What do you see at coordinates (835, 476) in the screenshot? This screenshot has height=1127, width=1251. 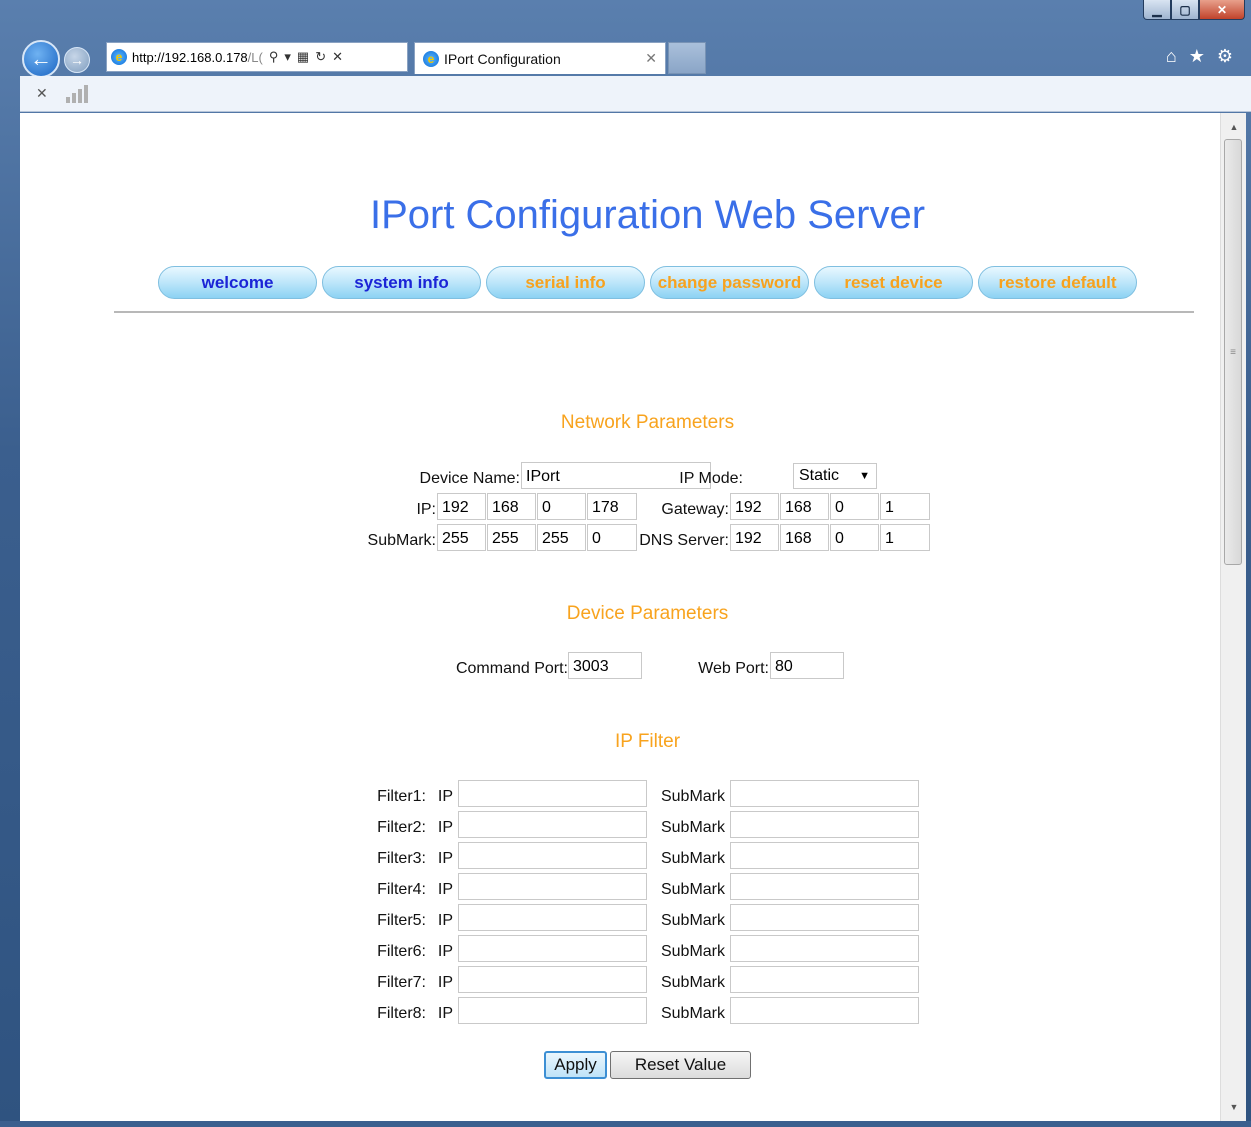 I see `ip-mode-select: Static ▼` at bounding box center [835, 476].